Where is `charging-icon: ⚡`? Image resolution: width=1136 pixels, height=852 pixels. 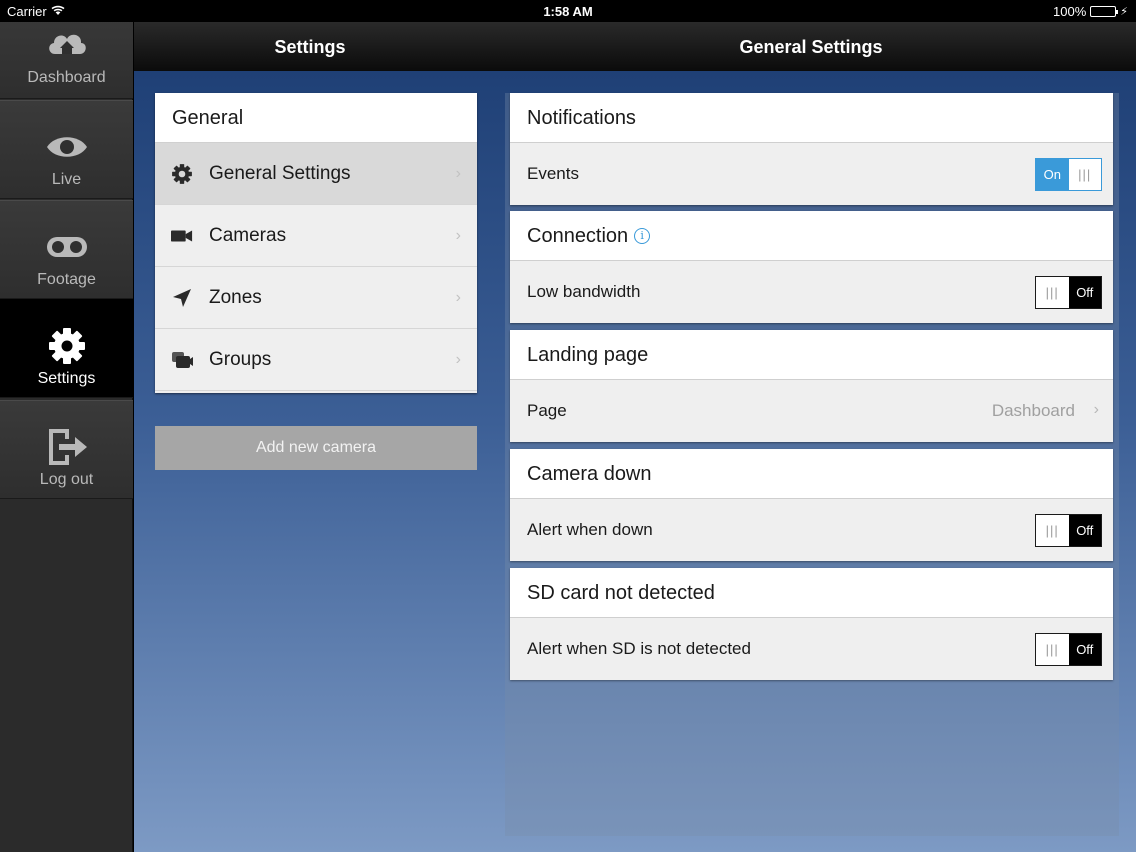 charging-icon: ⚡ is located at coordinates (1124, 12).